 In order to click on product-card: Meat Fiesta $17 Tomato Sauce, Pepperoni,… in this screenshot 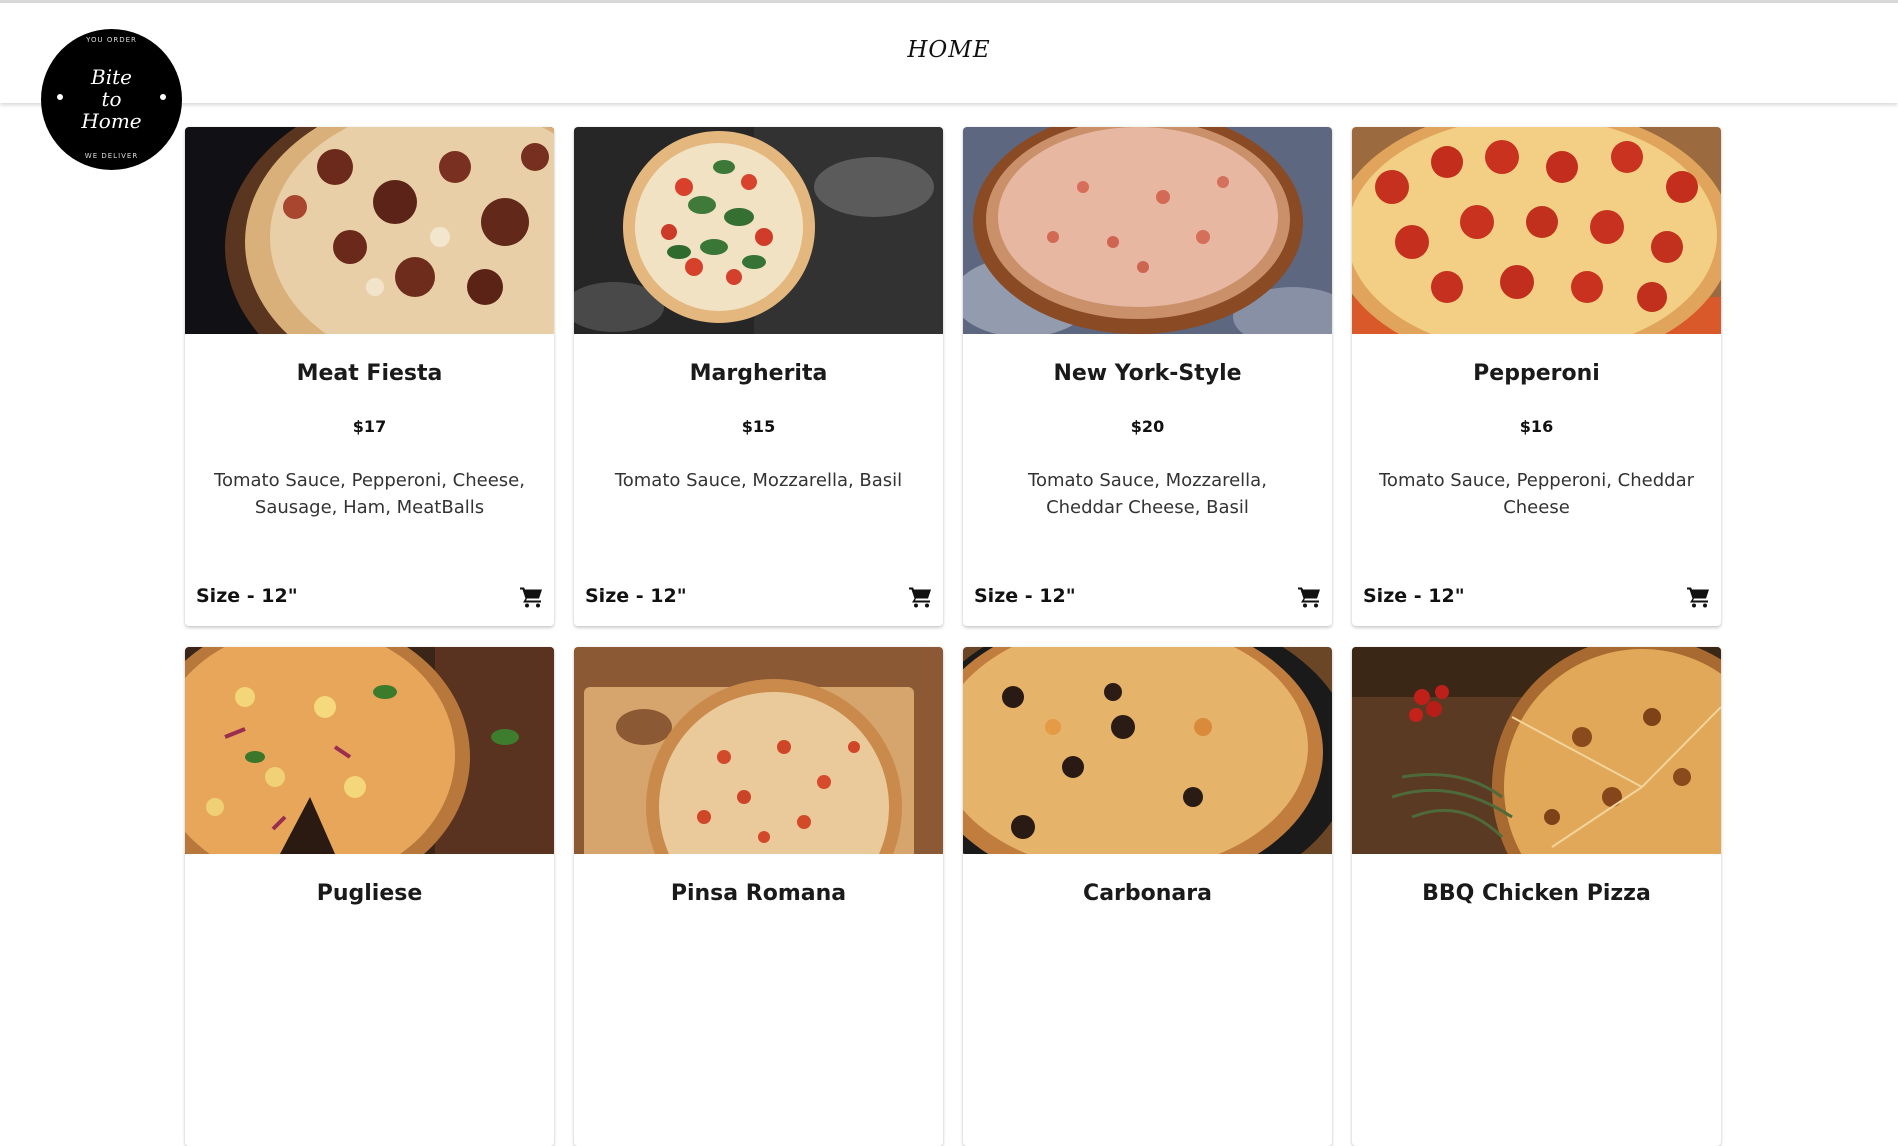, I will do `click(369, 376)`.